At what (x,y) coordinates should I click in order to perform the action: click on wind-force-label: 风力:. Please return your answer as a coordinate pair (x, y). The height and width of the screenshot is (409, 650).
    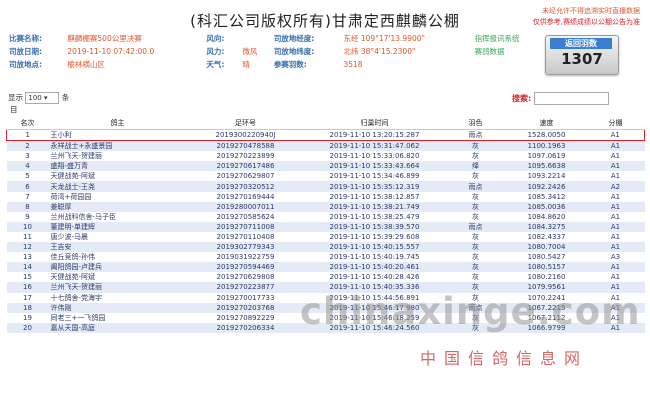
    Looking at the image, I should click on (215, 51).